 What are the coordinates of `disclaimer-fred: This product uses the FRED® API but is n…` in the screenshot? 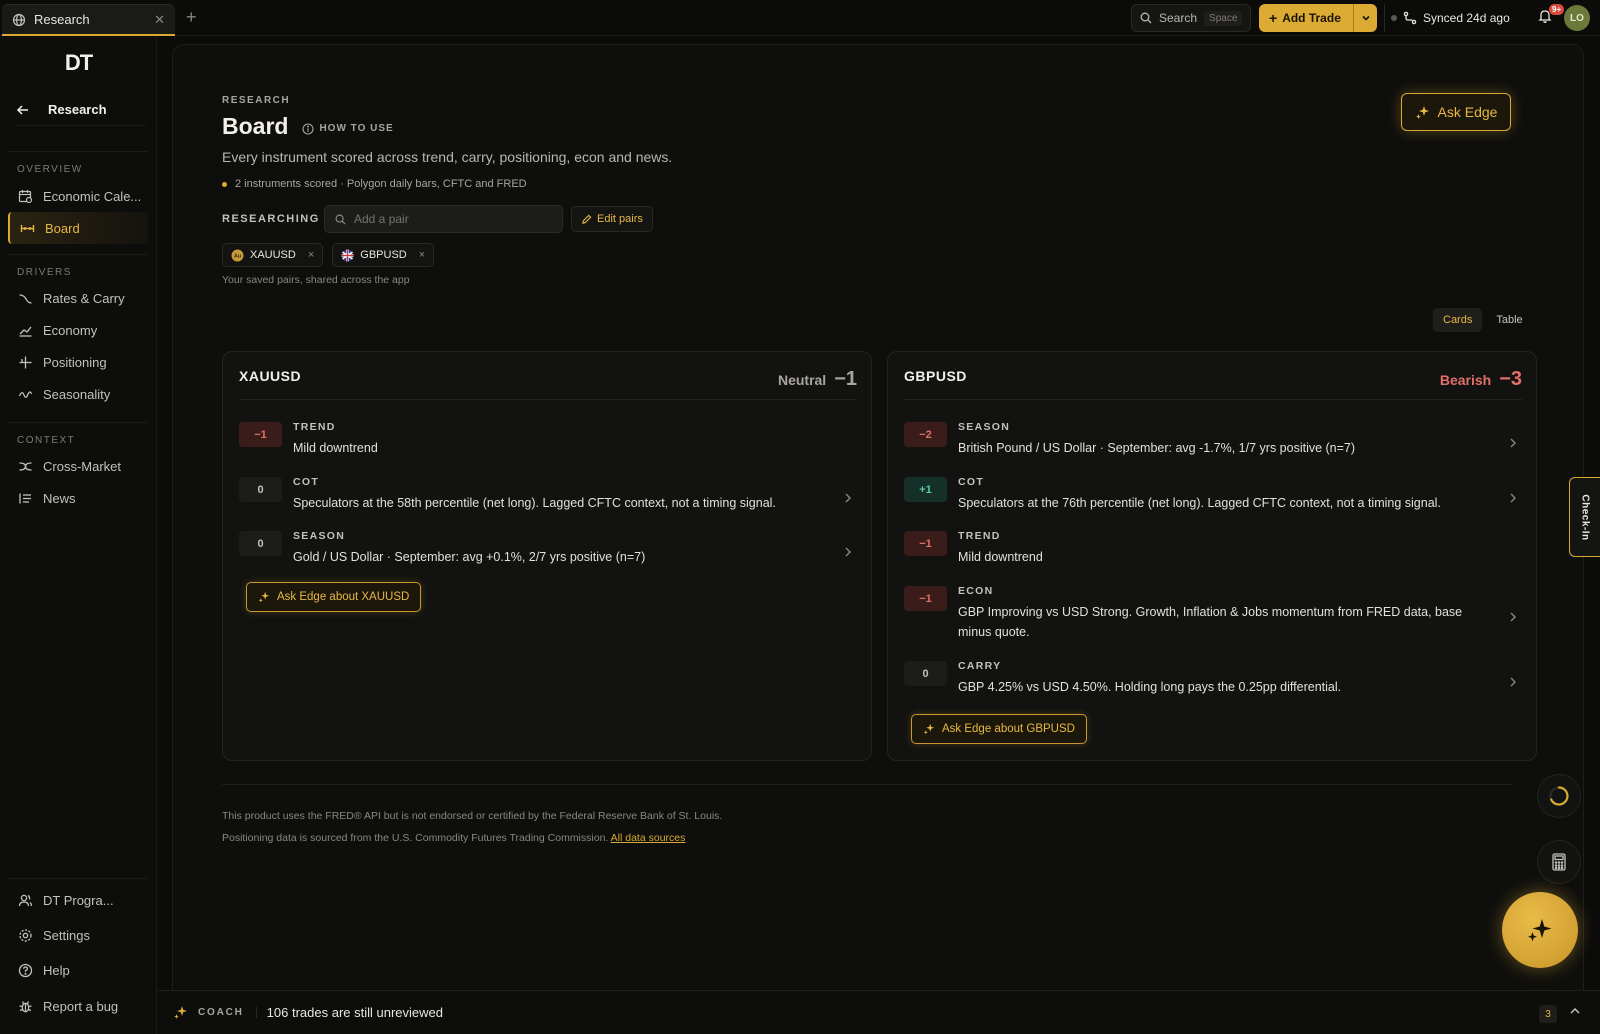 It's located at (472, 816).